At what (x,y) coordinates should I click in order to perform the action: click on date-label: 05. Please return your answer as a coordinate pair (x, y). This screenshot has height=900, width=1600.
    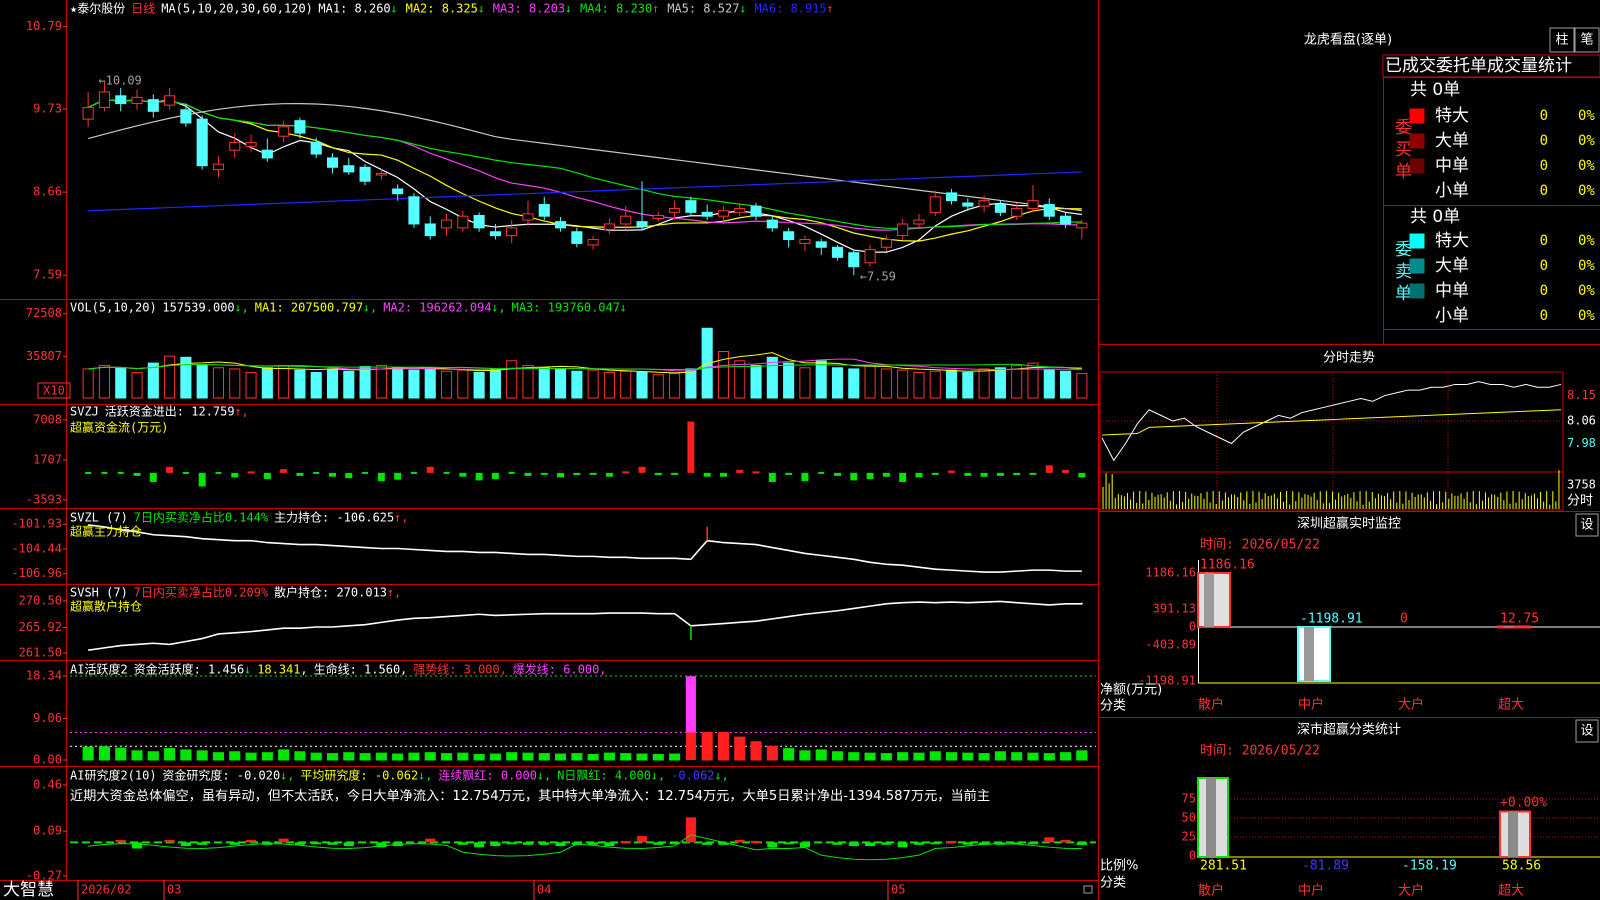
    Looking at the image, I should click on (898, 890).